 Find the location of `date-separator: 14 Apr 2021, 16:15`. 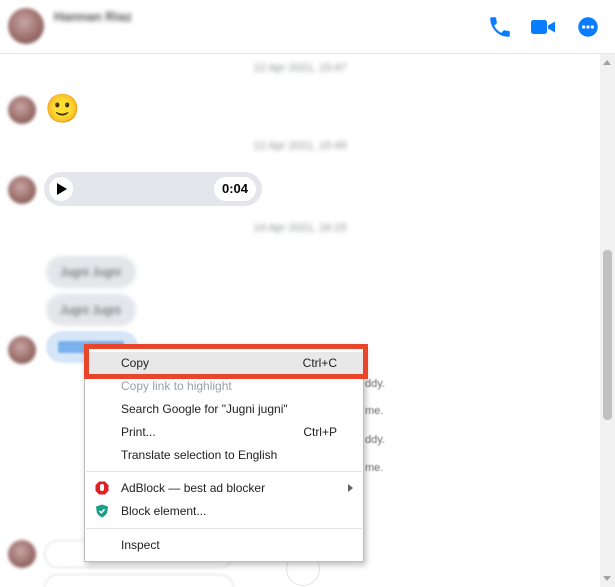

date-separator: 14 Apr 2021, 16:15 is located at coordinates (300, 228).